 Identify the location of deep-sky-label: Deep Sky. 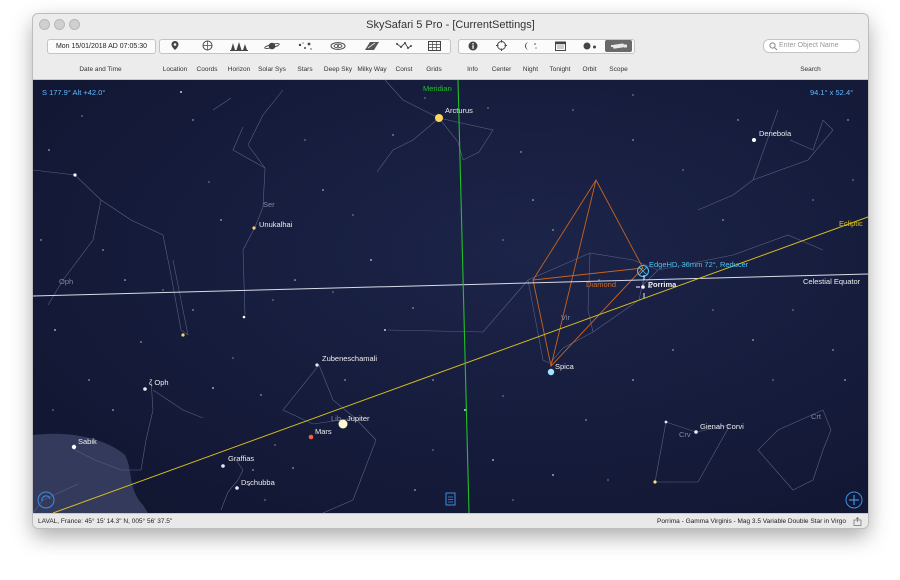
(338, 69).